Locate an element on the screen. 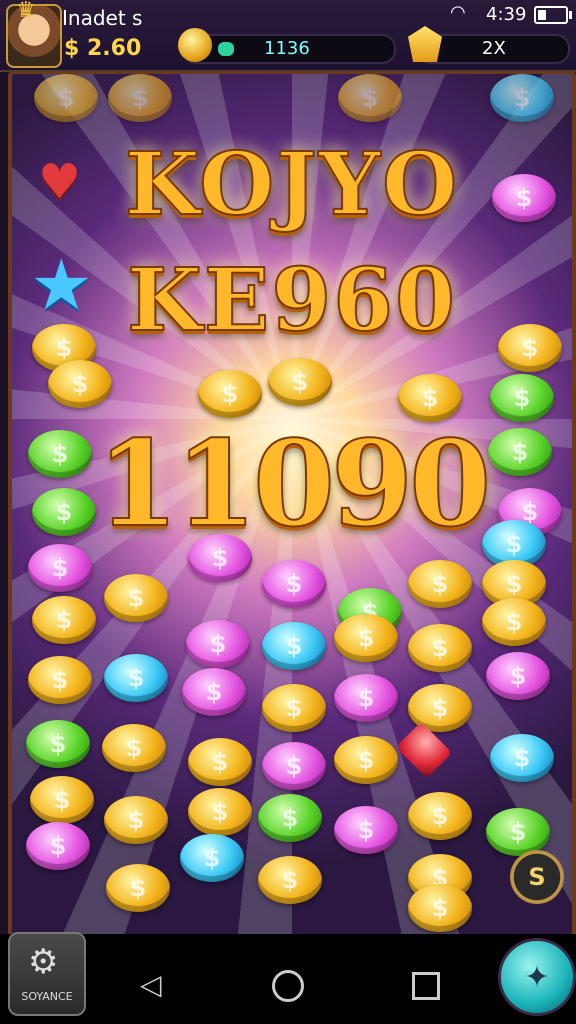  multiplier-value: 2X is located at coordinates (494, 48).